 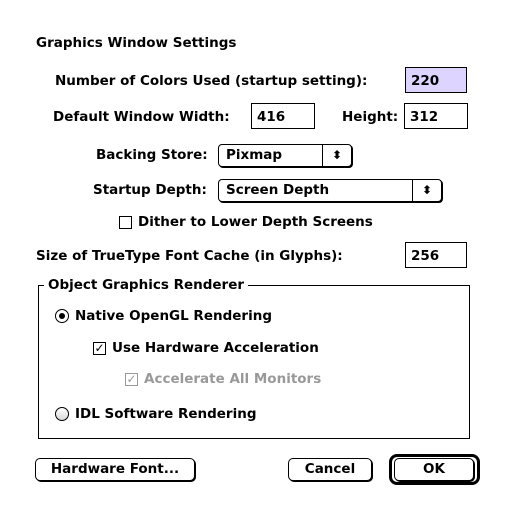 I want to click on window-width-field, so click(x=283, y=116).